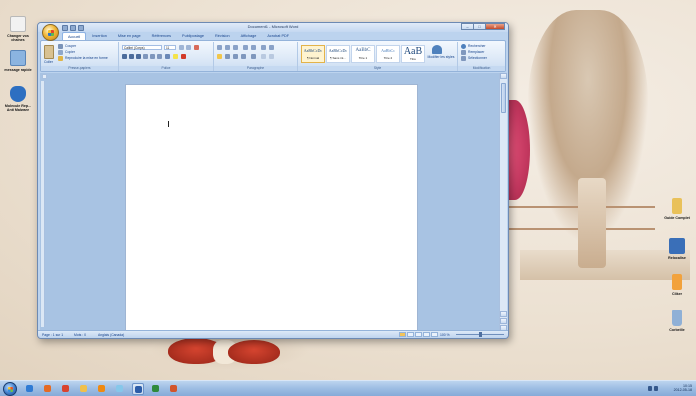 The width and height of the screenshot is (696, 396). Describe the element at coordinates (174, 389) in the screenshot. I see `taskbar-button-powerpoint` at that location.